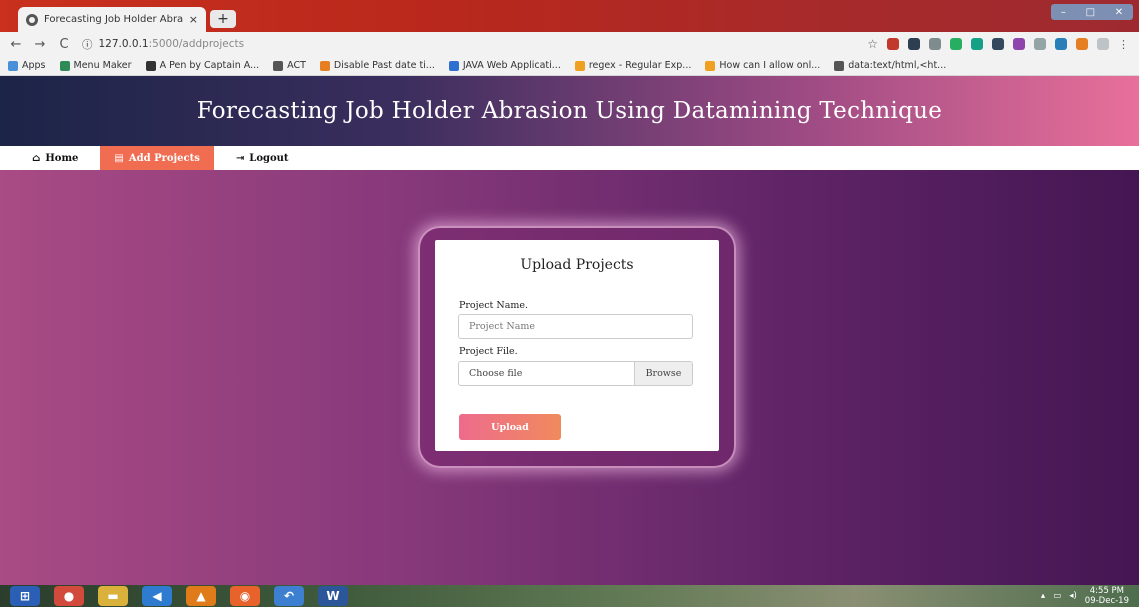  What do you see at coordinates (223, 19) in the screenshot?
I see `new-tab-button: +` at bounding box center [223, 19].